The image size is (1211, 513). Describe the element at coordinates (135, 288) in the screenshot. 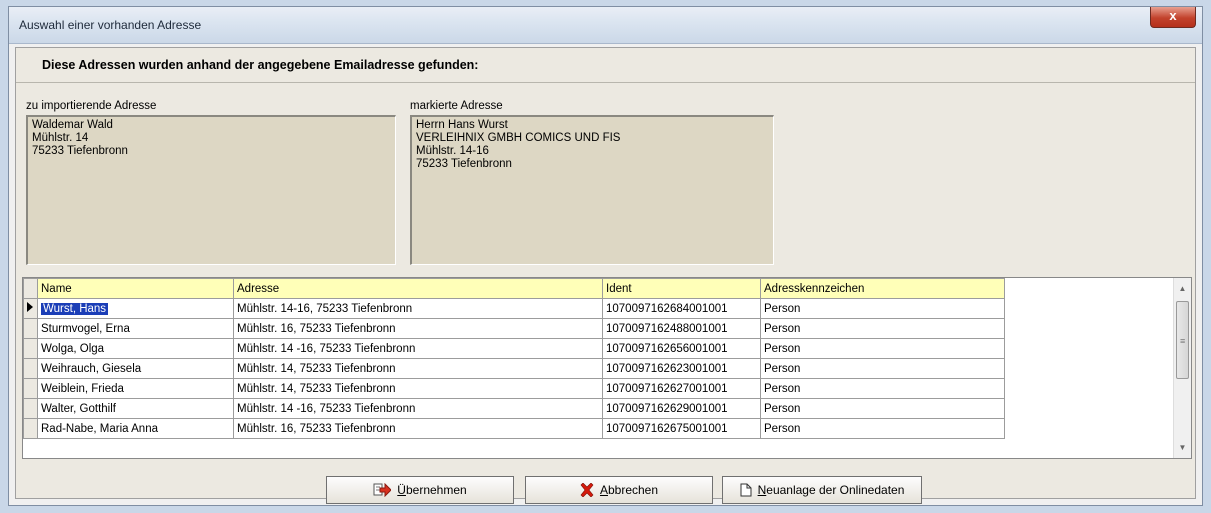

I see `column-header-name: Name` at that location.